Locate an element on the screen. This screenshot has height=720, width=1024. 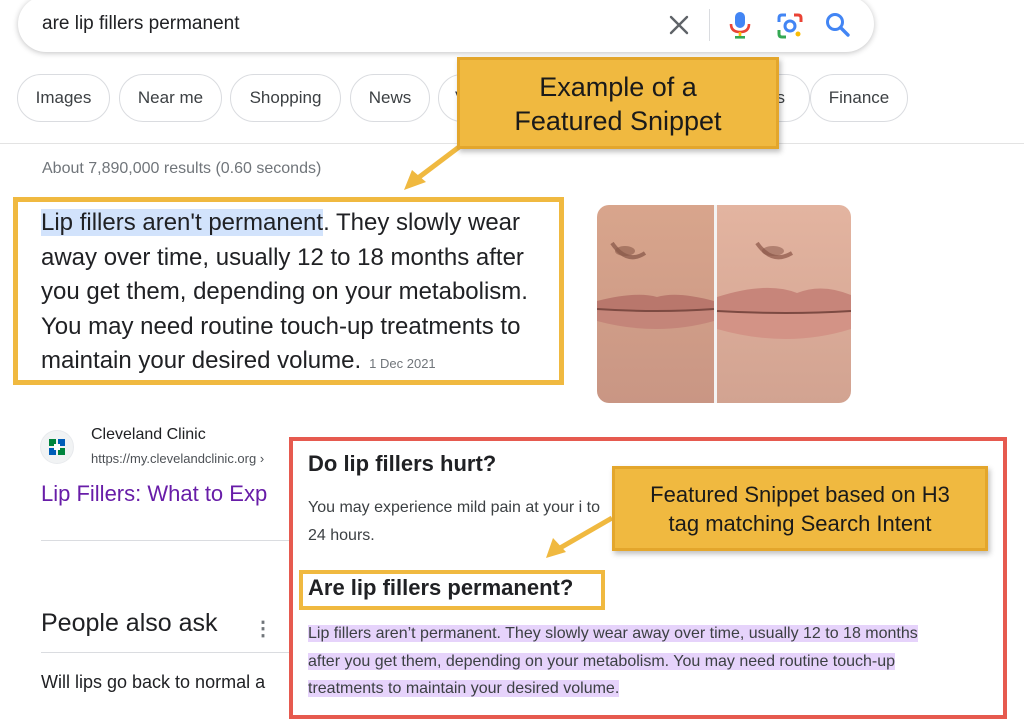
snippet-date: 1 Dec 2021 is located at coordinates (402, 363).